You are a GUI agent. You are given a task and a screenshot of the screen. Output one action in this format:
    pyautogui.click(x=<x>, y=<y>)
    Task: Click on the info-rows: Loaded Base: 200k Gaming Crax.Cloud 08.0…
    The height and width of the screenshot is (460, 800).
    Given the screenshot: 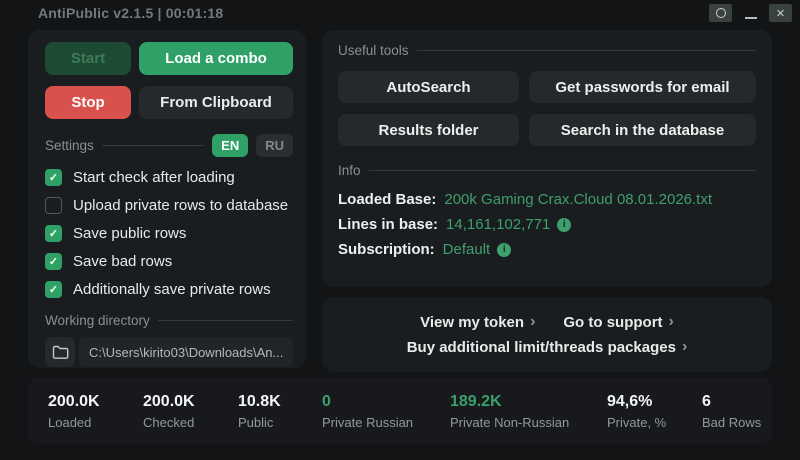 What is the action you would take?
    pyautogui.click(x=547, y=224)
    